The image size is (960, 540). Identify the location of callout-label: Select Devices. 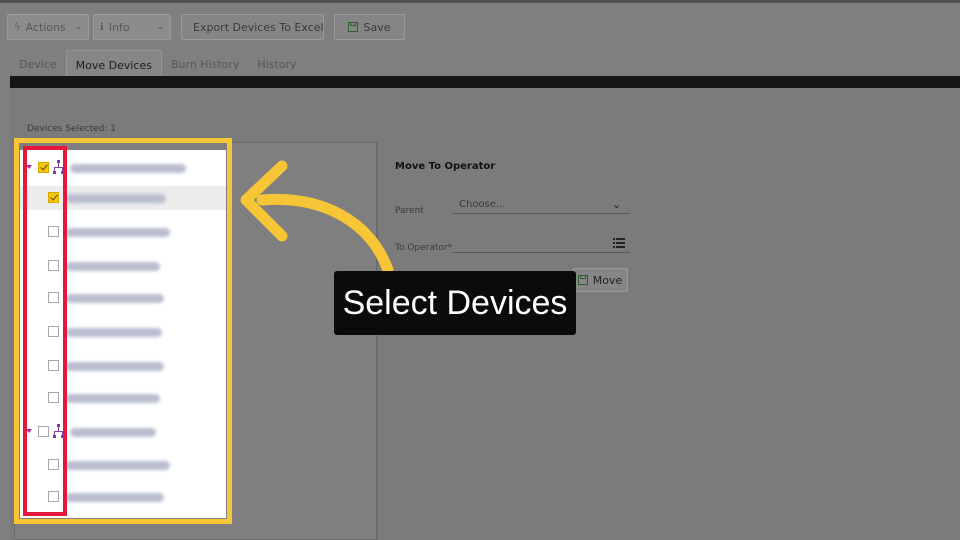
(455, 303).